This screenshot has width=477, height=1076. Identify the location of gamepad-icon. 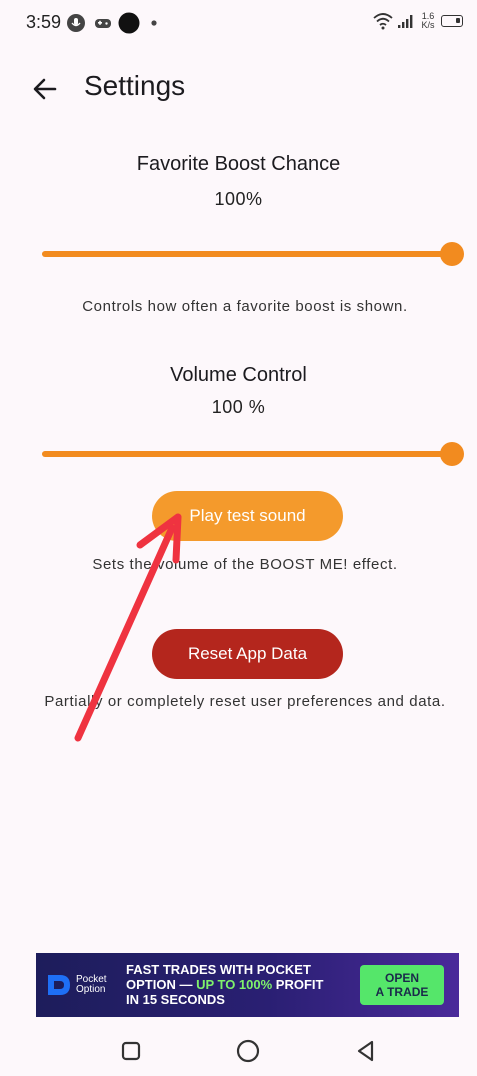
(103, 23).